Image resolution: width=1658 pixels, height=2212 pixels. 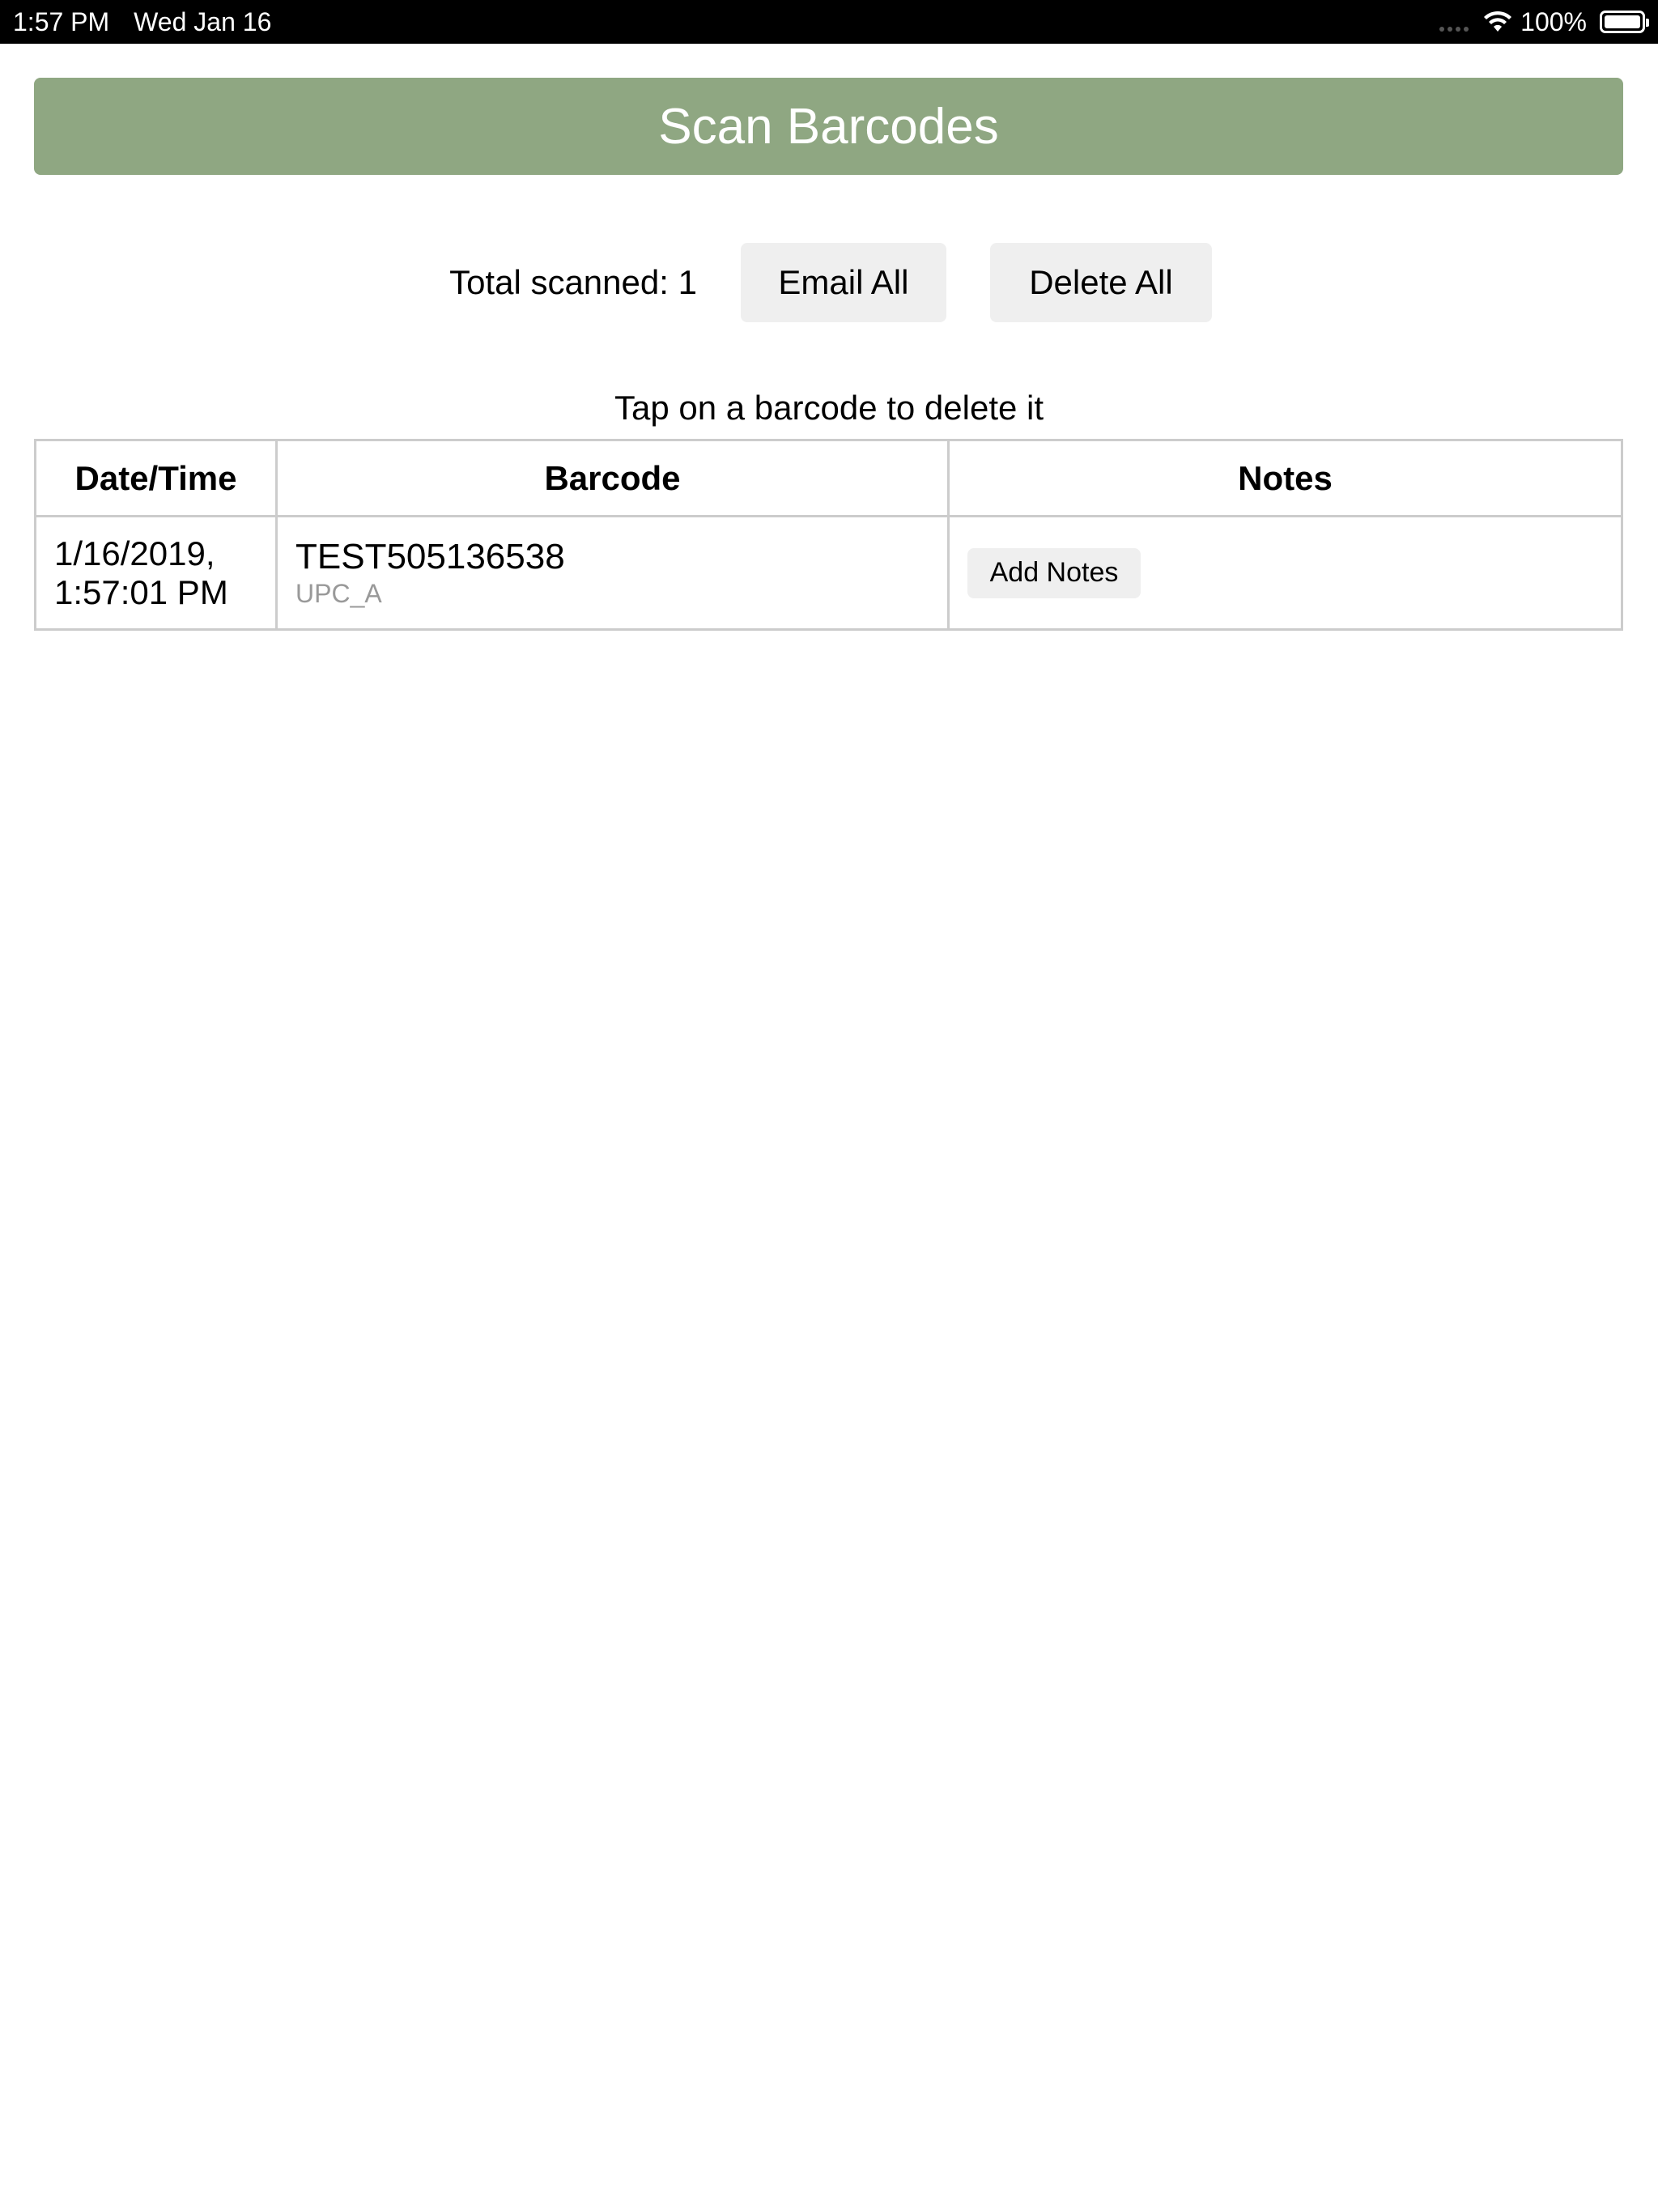 I want to click on delete-all-button: Delete All, so click(x=1100, y=282).